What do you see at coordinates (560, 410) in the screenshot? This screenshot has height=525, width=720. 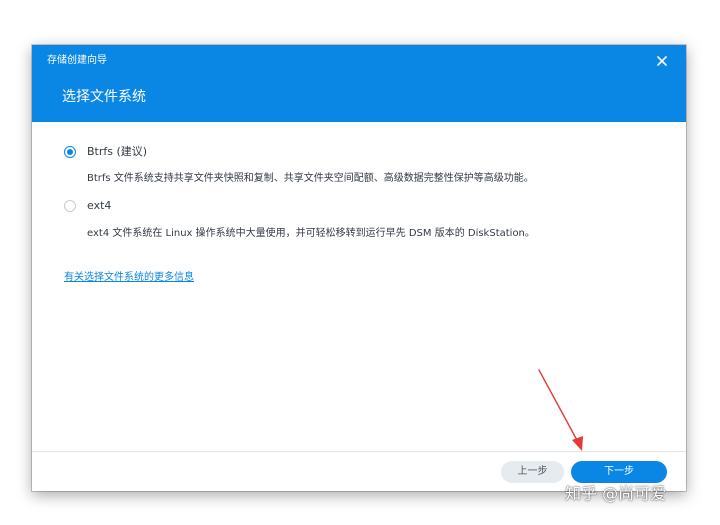 I see `red-arrow-annotation` at bounding box center [560, 410].